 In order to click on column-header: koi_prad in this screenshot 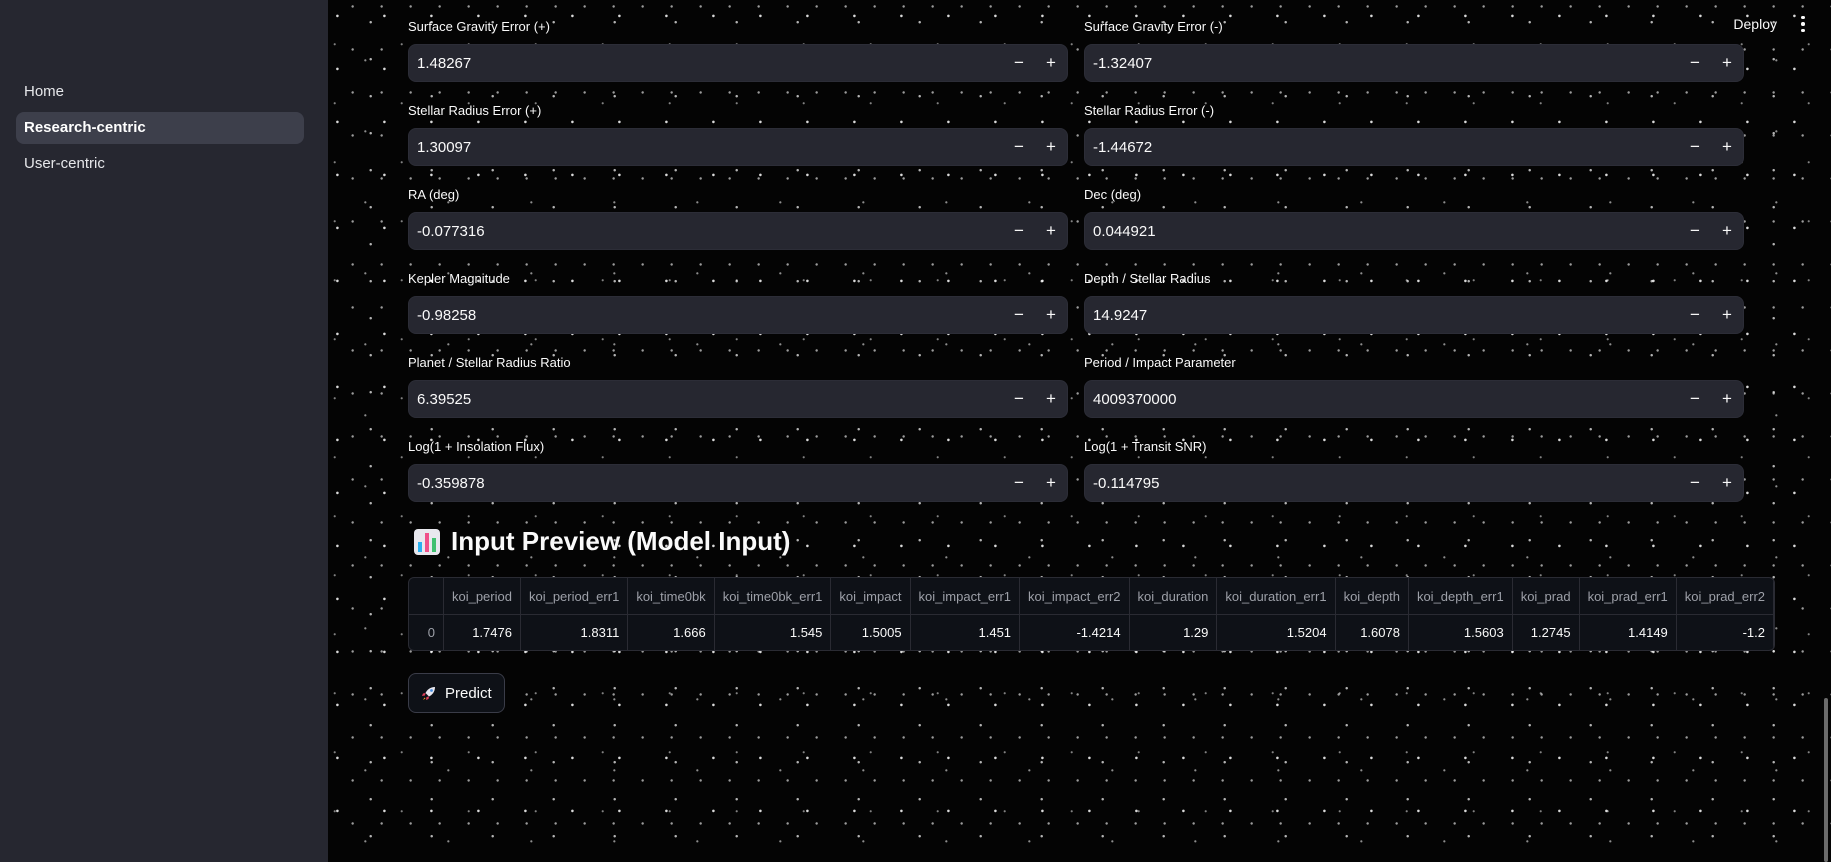, I will do `click(1546, 596)`.